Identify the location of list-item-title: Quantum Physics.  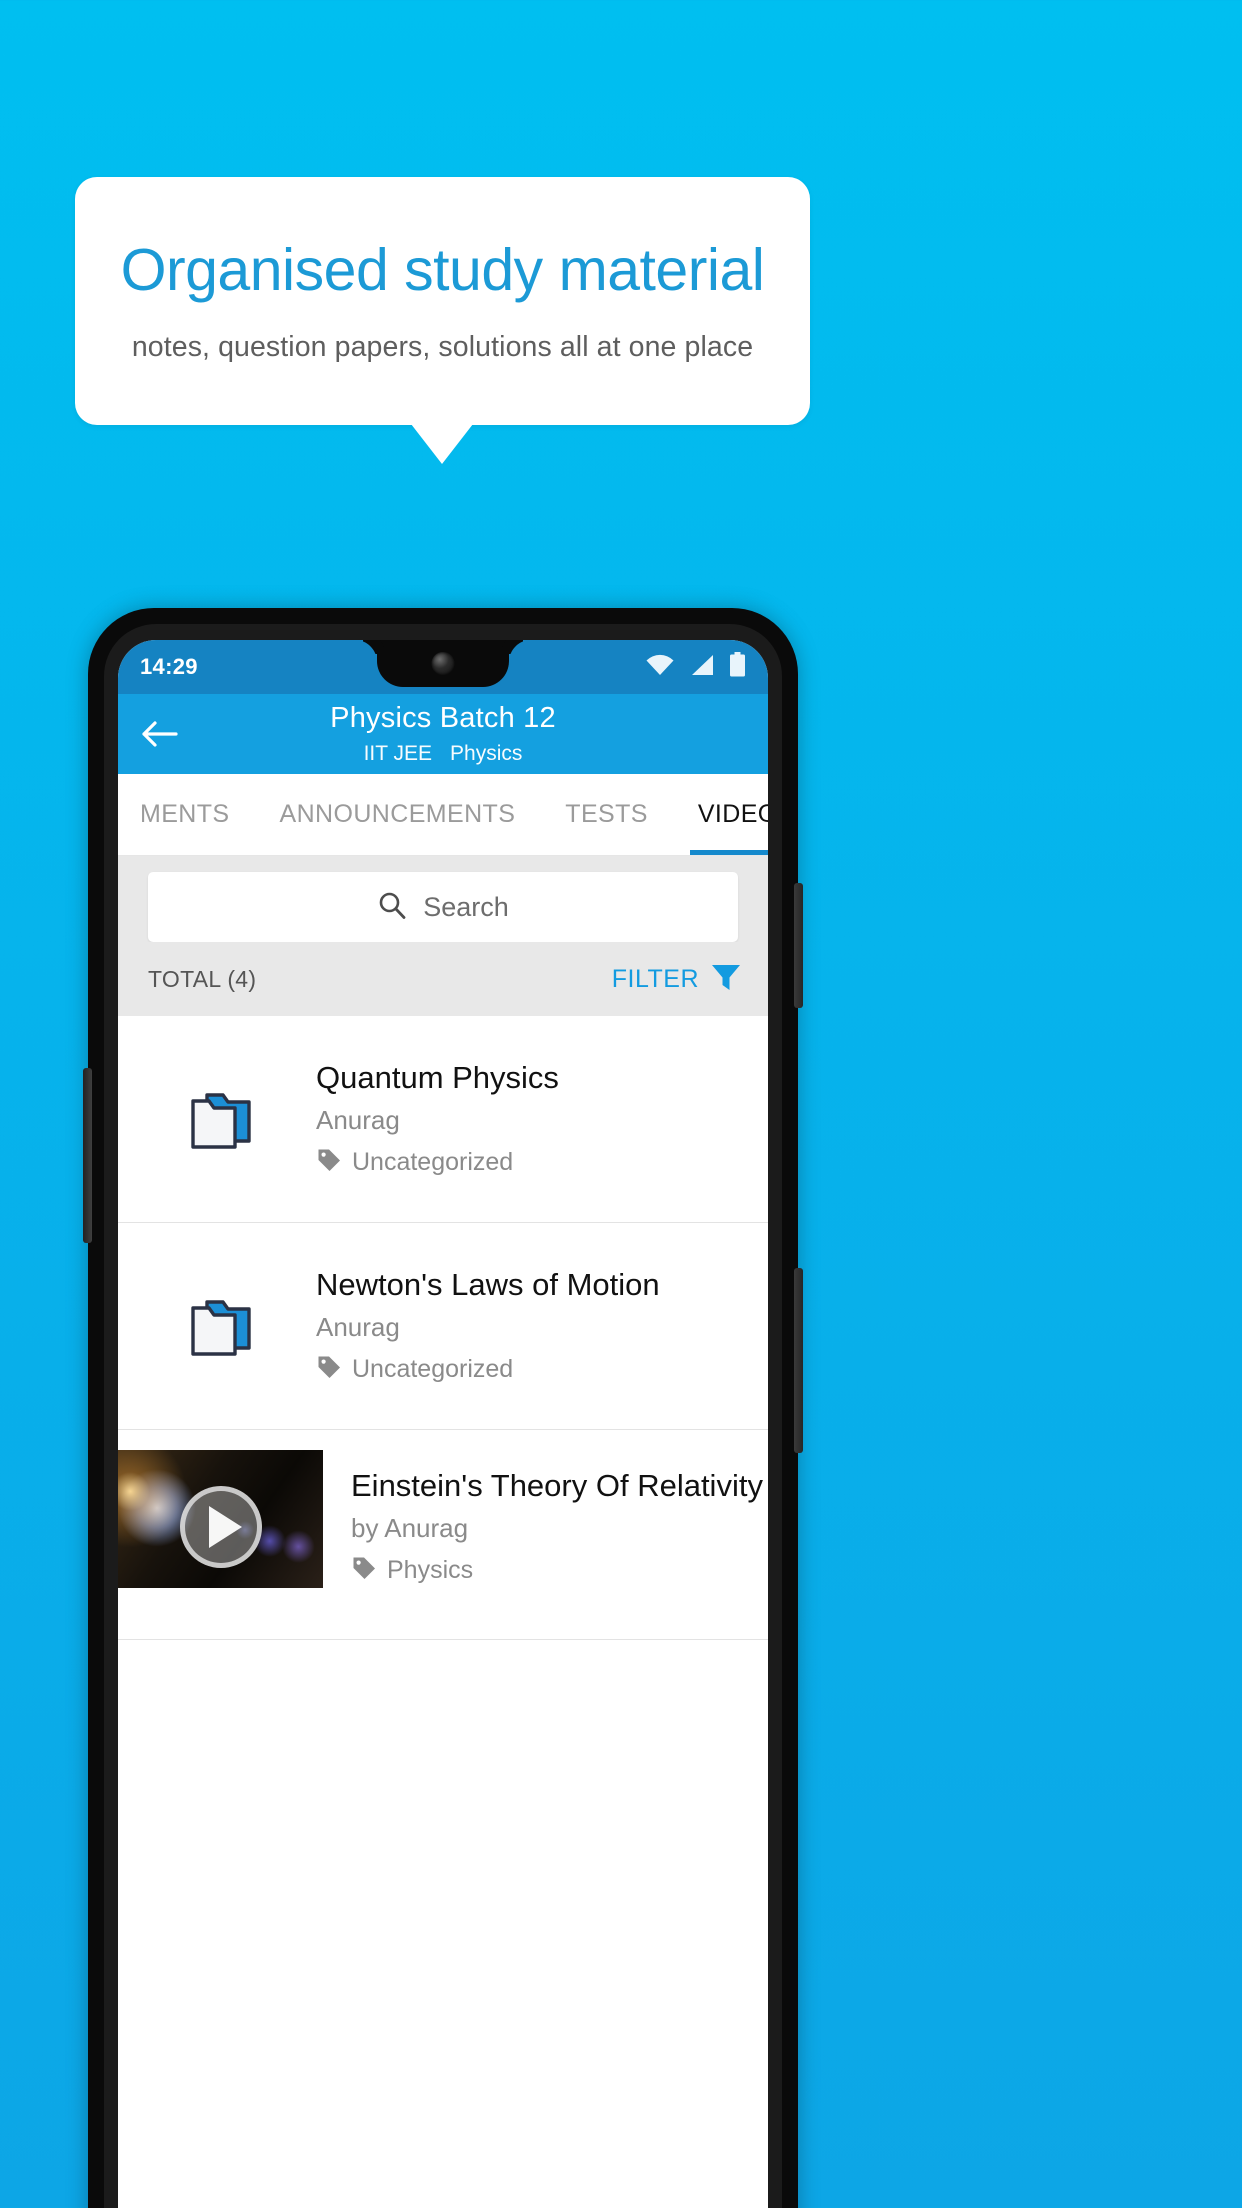
(437, 1077).